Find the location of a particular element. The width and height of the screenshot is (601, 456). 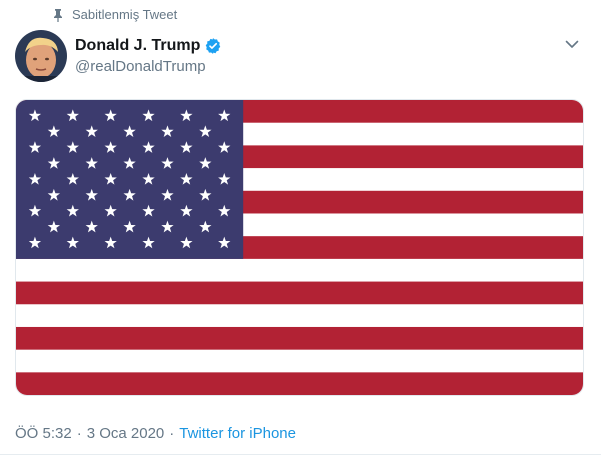

author-display-name: Donald J. Trump is located at coordinates (137, 46).